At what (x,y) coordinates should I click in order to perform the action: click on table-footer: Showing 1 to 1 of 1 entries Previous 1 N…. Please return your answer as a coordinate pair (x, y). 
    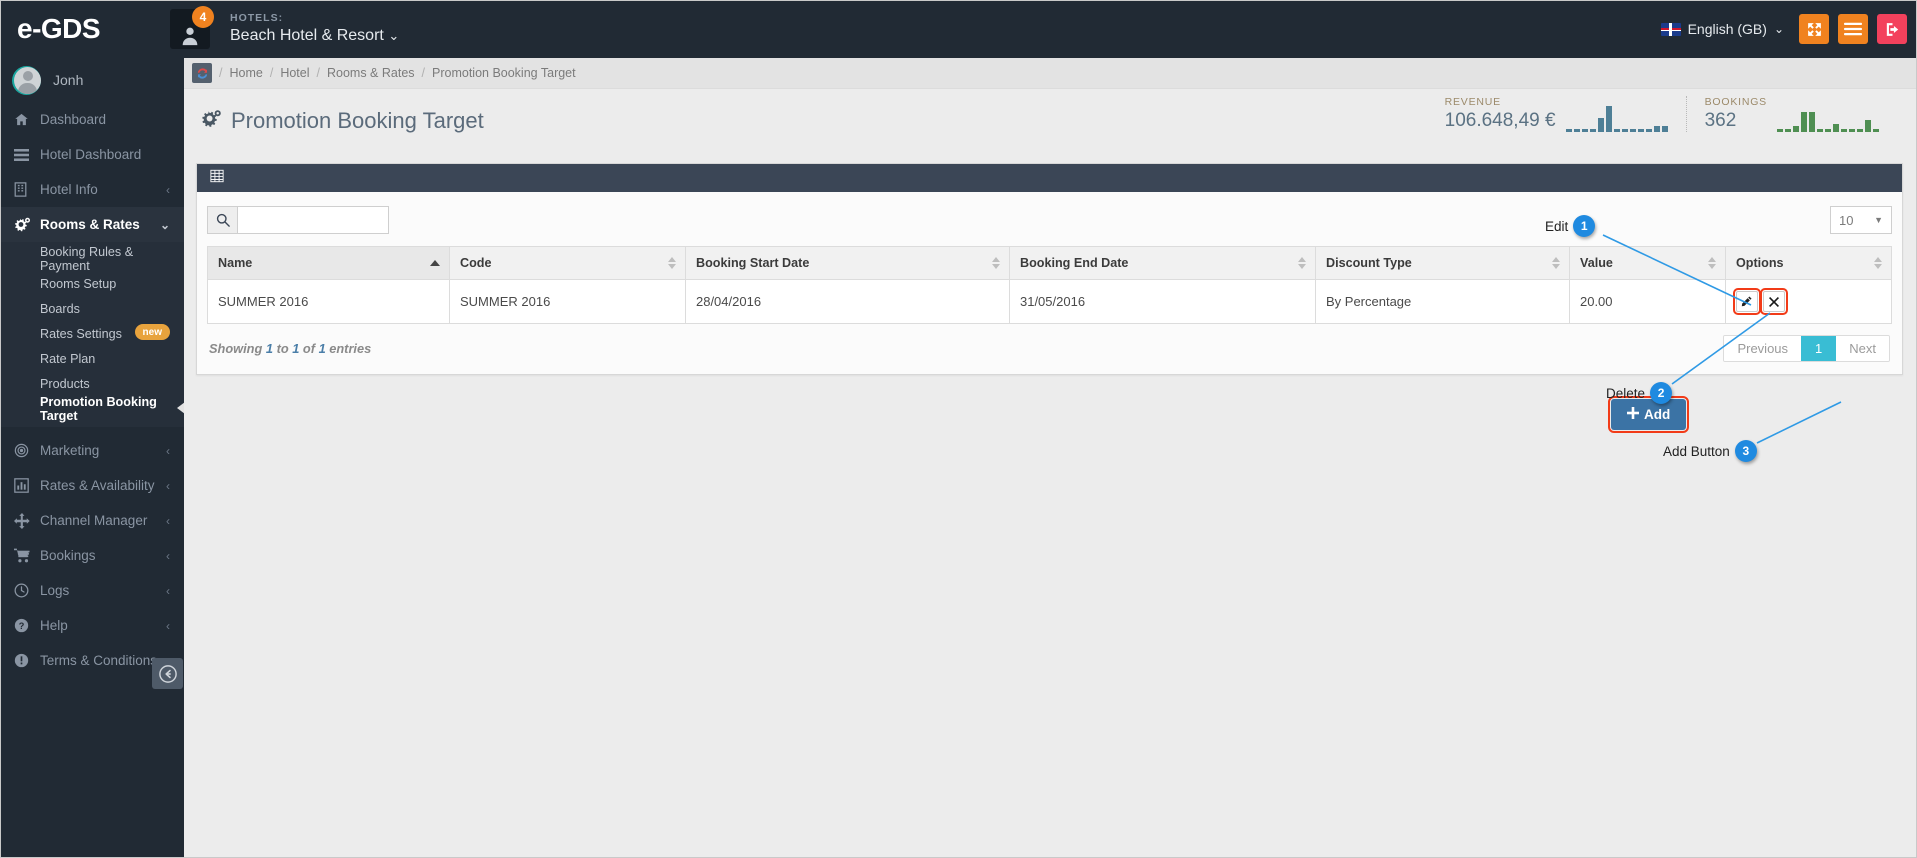
    Looking at the image, I should click on (1049, 349).